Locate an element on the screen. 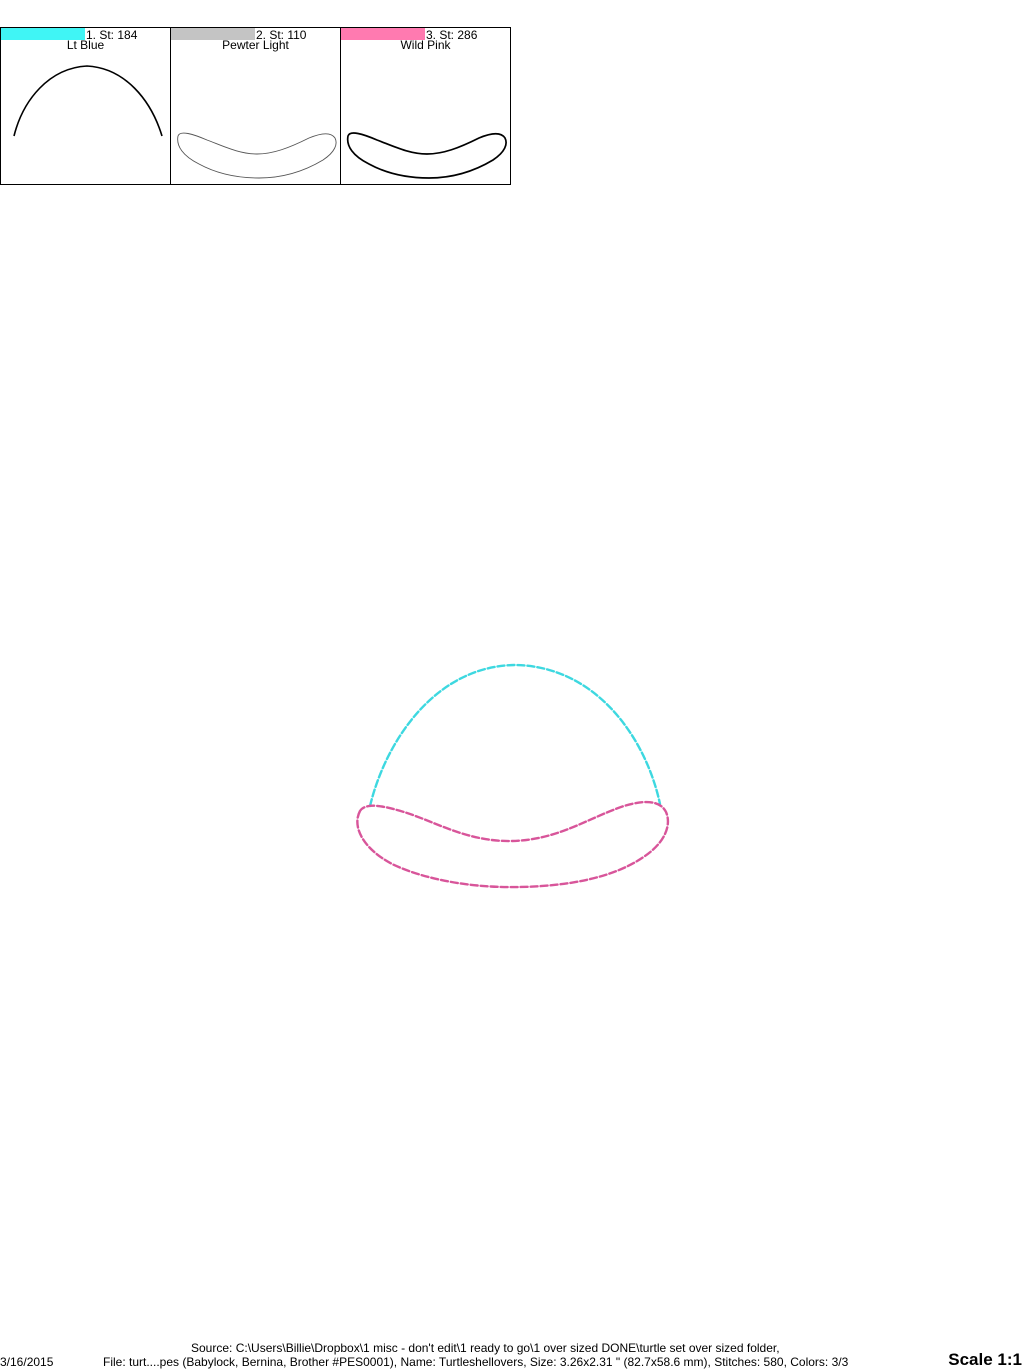 This screenshot has height=1370, width=1024. footer-date: 3/16/2015 is located at coordinates (27, 1362).